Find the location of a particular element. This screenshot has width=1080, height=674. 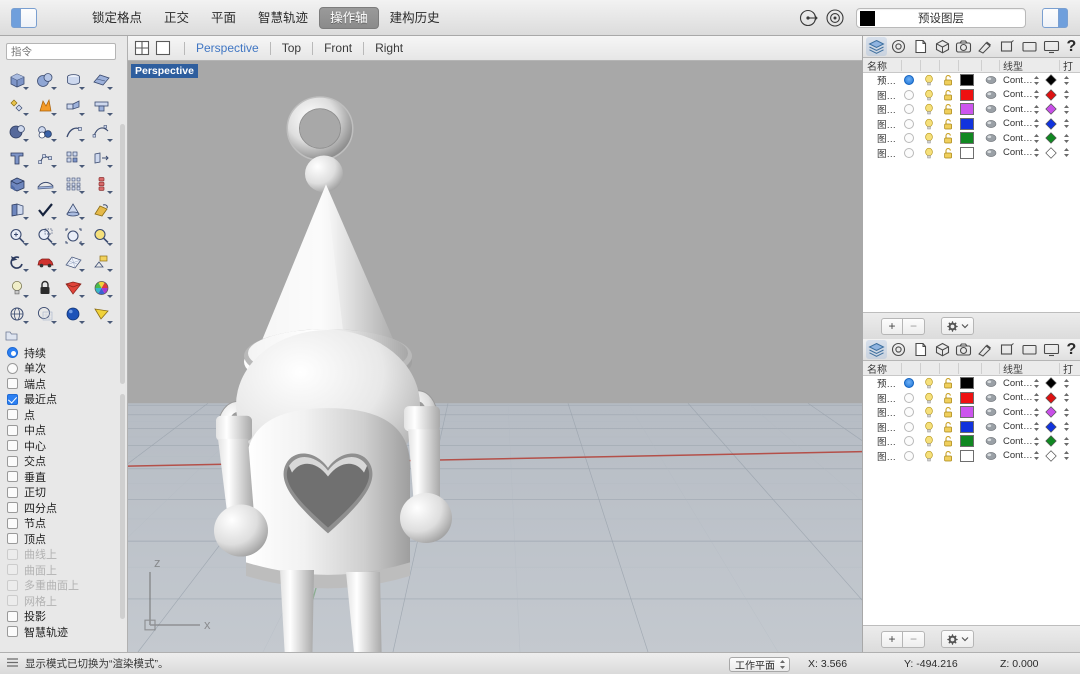

osnap-cen-checkbox is located at coordinates (12, 446).